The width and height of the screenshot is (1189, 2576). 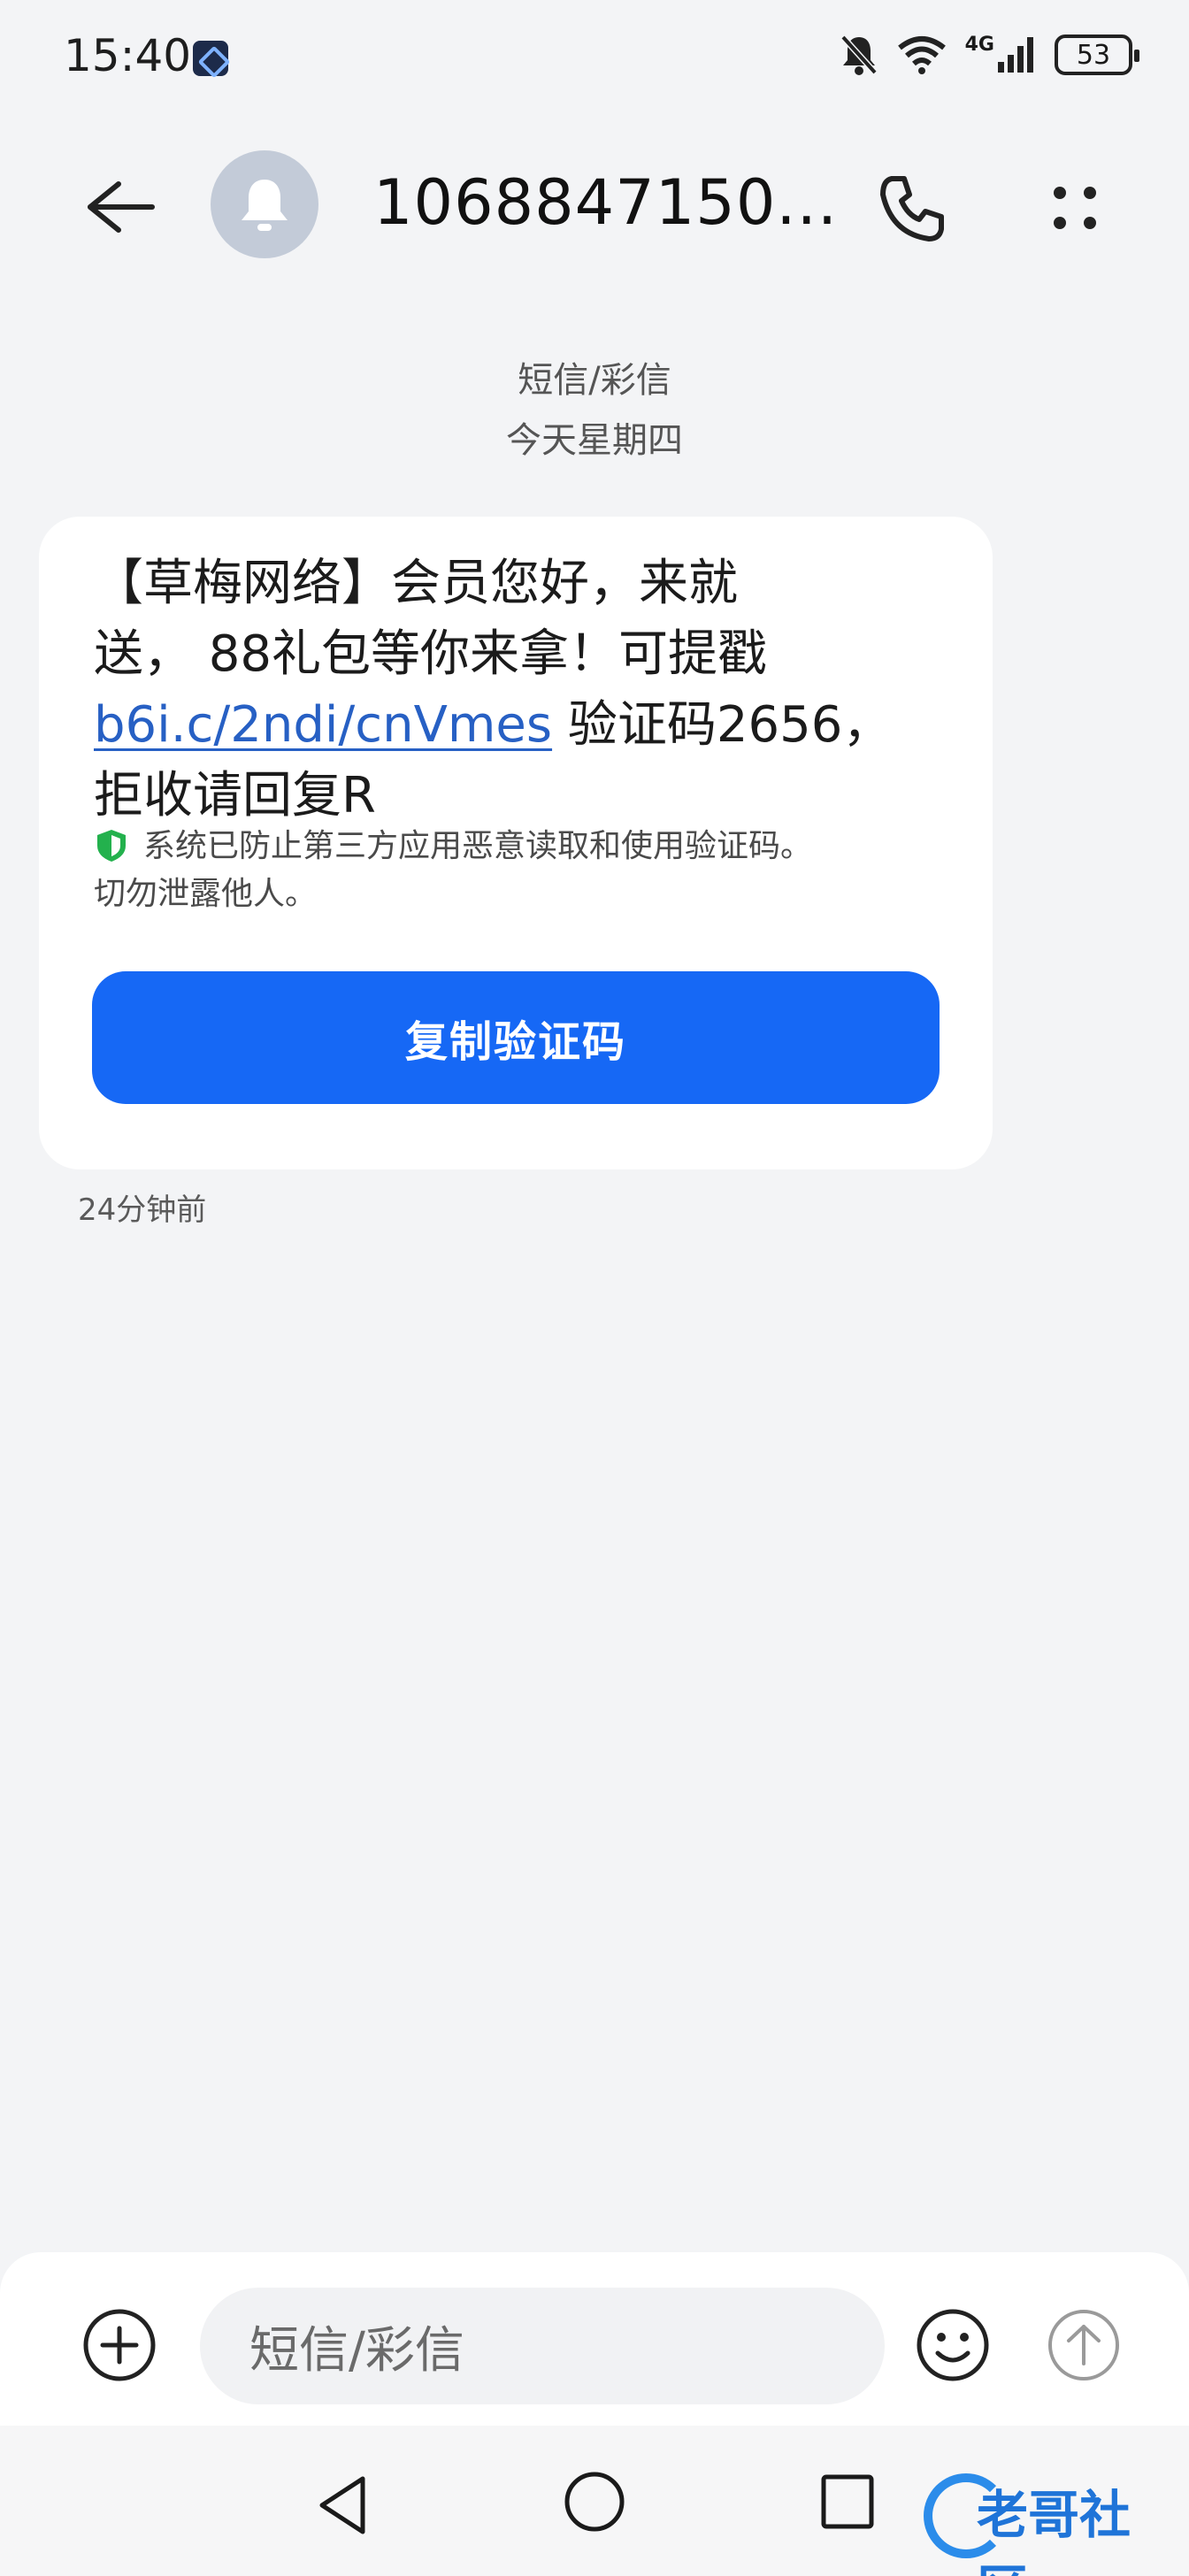 What do you see at coordinates (921, 55) in the screenshot?
I see `wifi-icon` at bounding box center [921, 55].